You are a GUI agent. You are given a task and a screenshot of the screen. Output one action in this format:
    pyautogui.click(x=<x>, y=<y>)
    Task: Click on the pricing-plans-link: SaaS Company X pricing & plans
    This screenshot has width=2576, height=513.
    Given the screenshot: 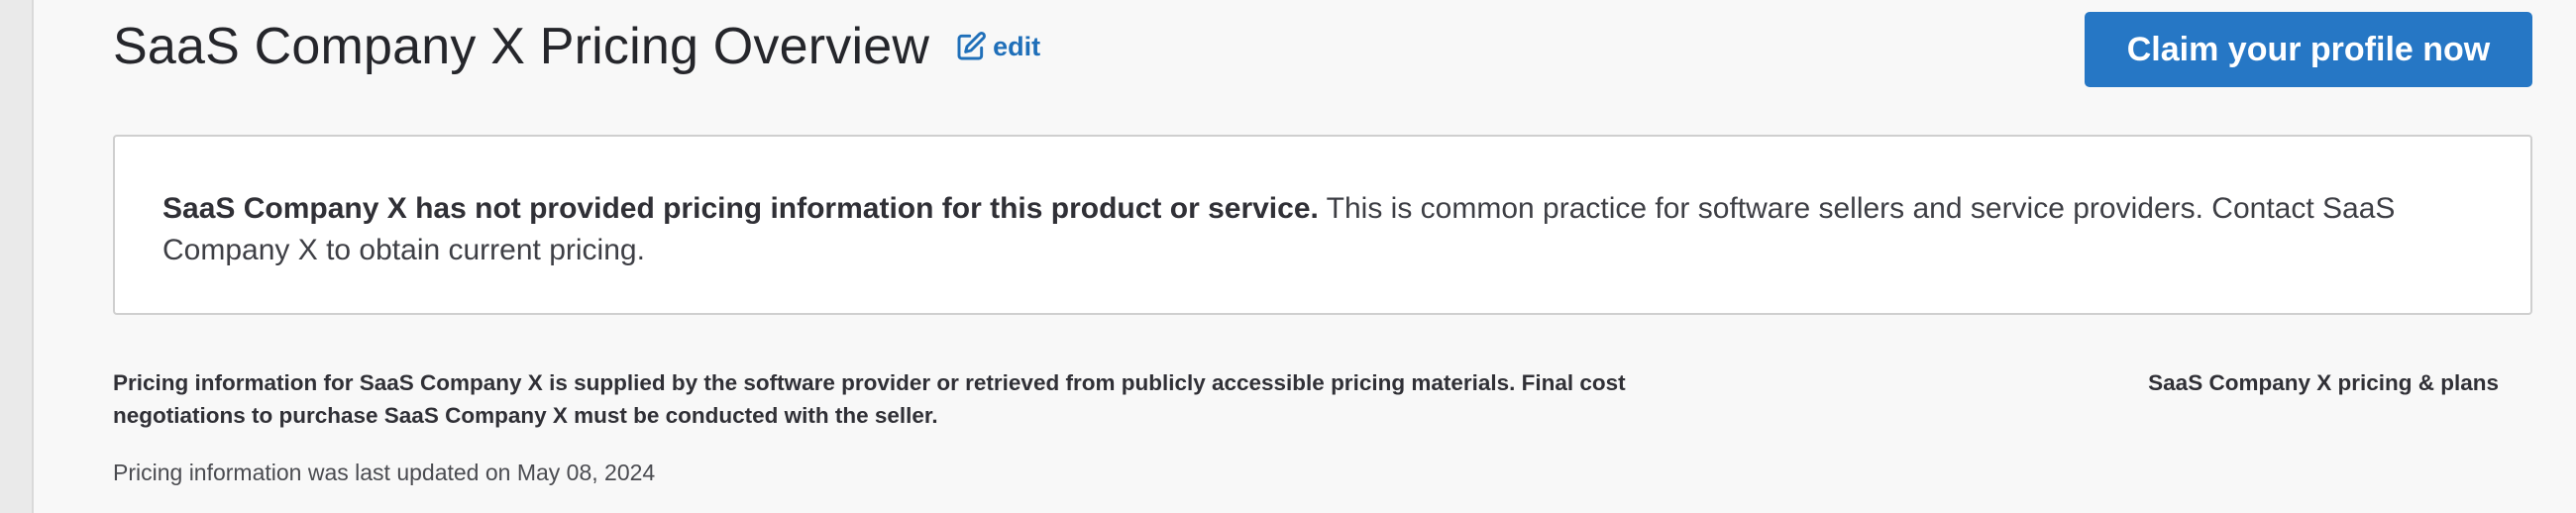 What is the action you would take?
    pyautogui.click(x=2323, y=383)
    